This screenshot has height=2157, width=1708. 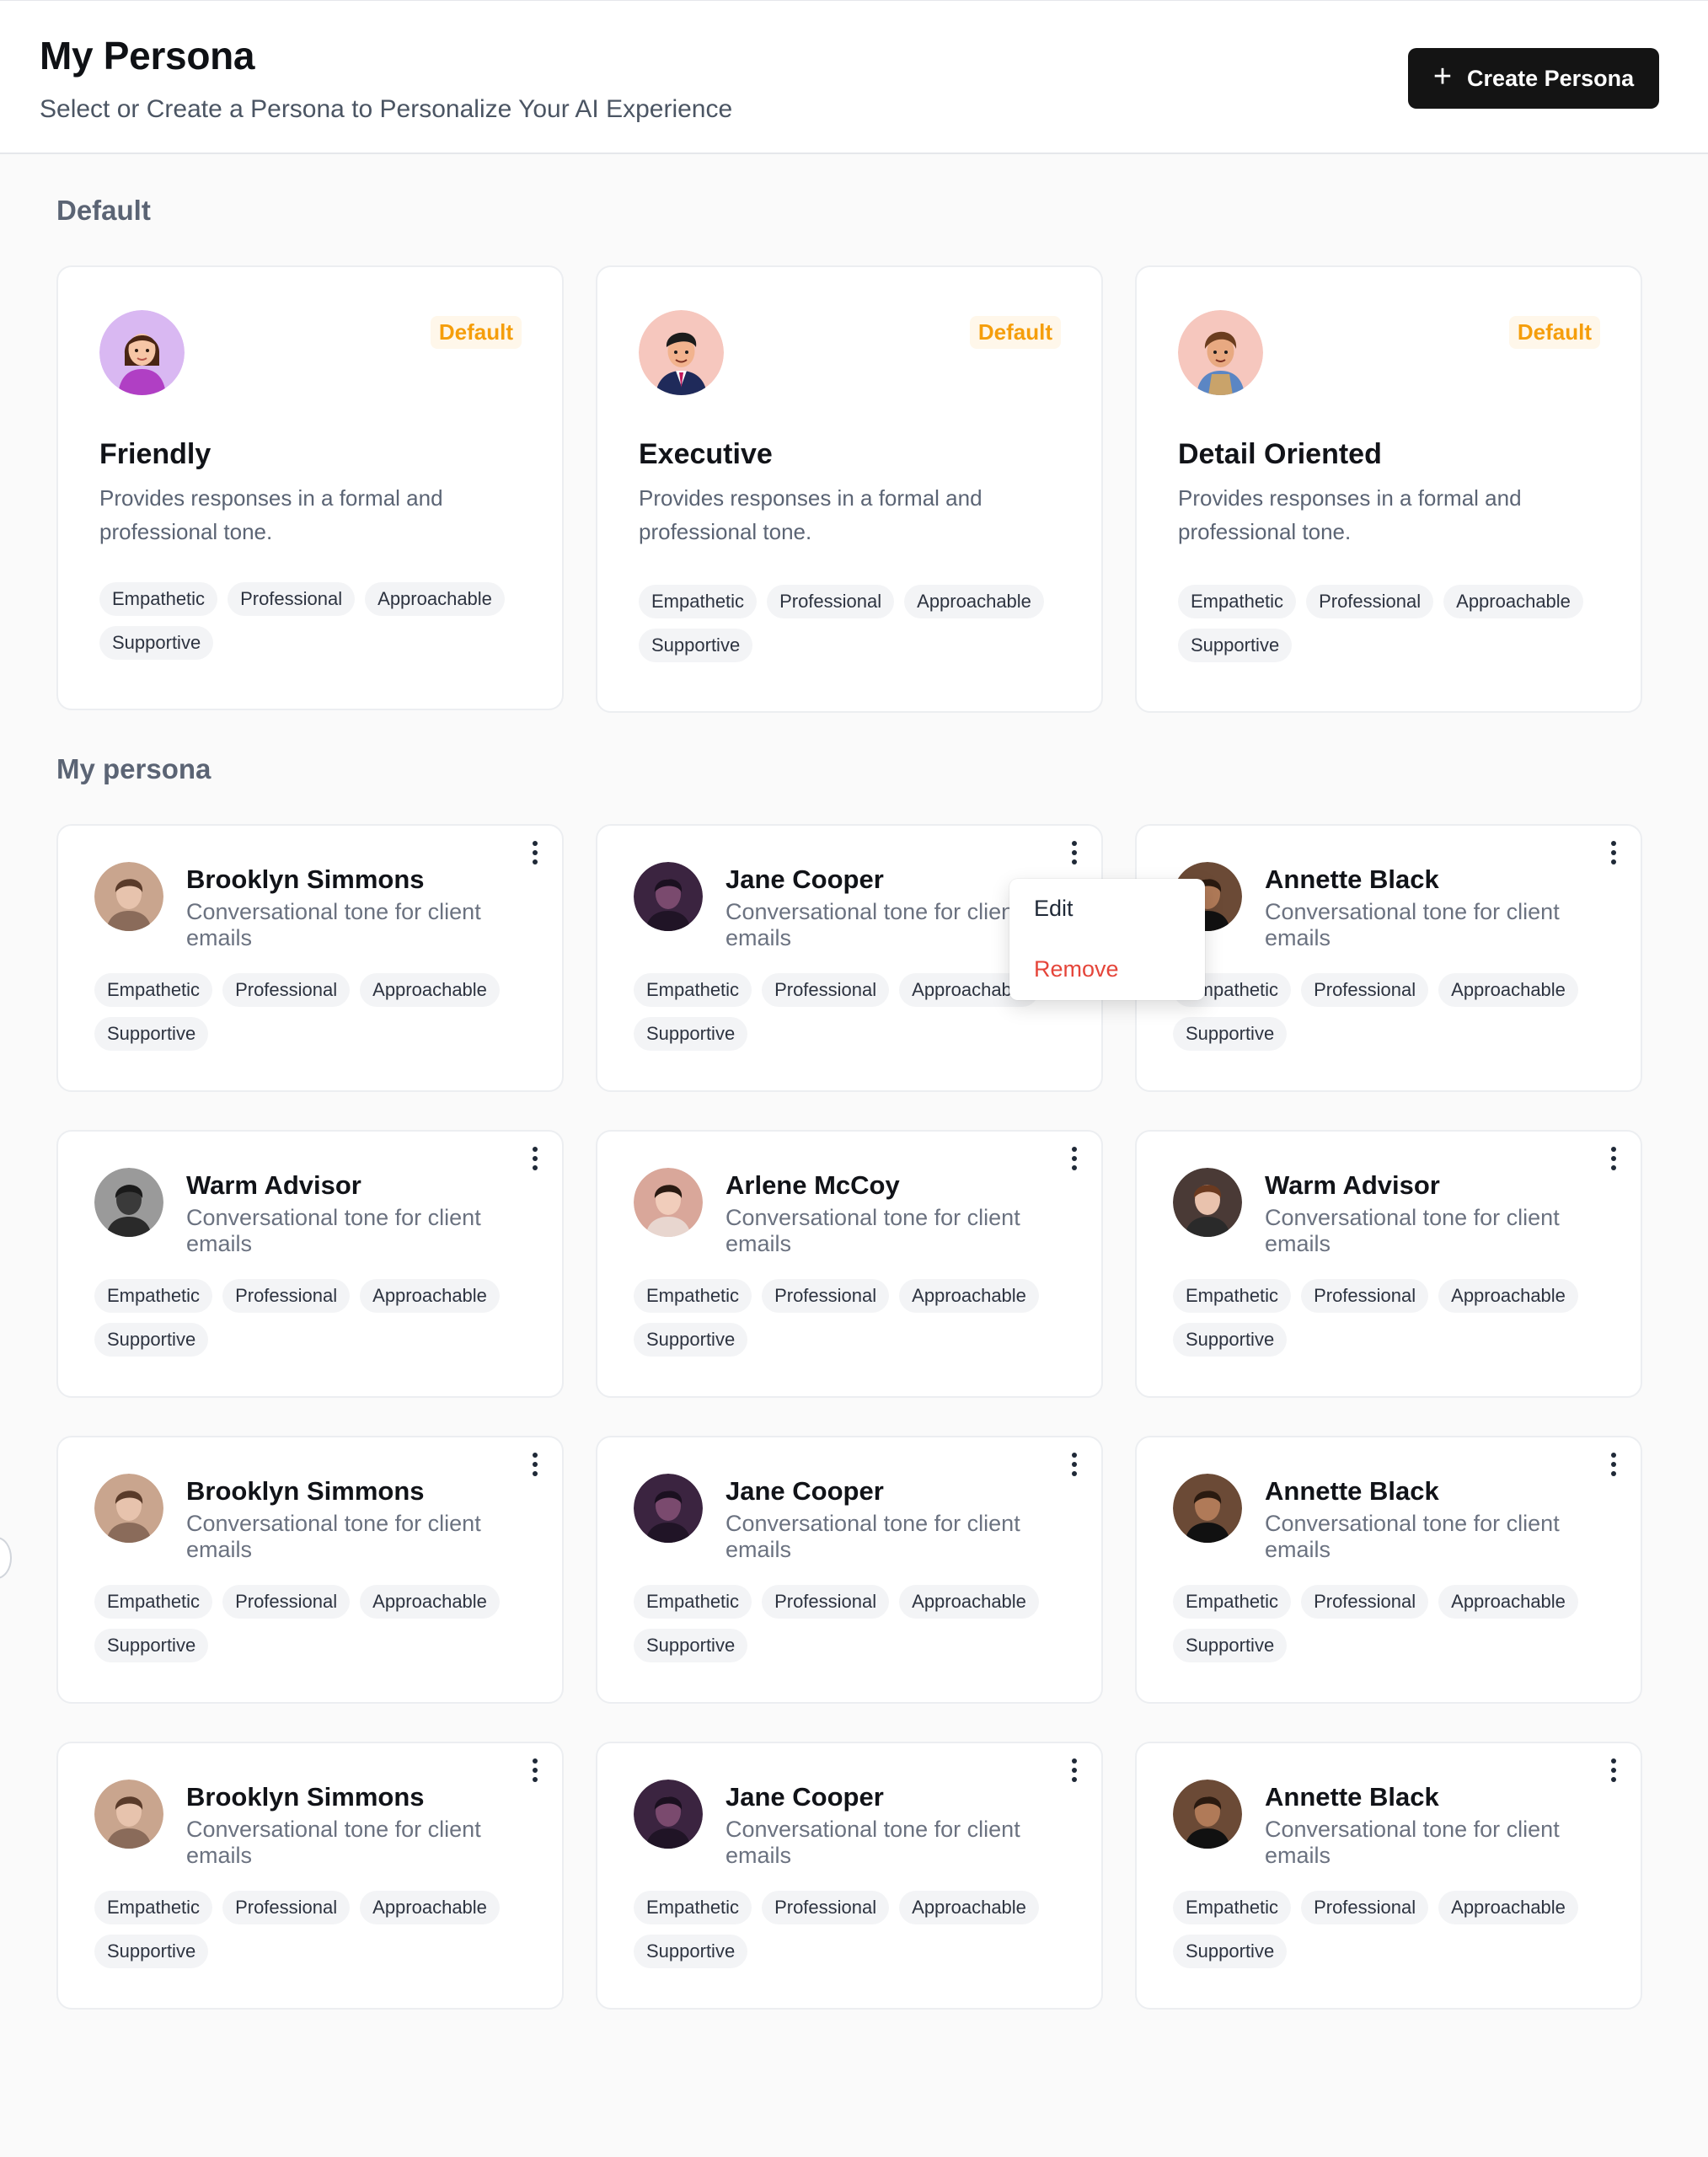 What do you see at coordinates (1076, 969) in the screenshot?
I see `remove-menu-item: Remove` at bounding box center [1076, 969].